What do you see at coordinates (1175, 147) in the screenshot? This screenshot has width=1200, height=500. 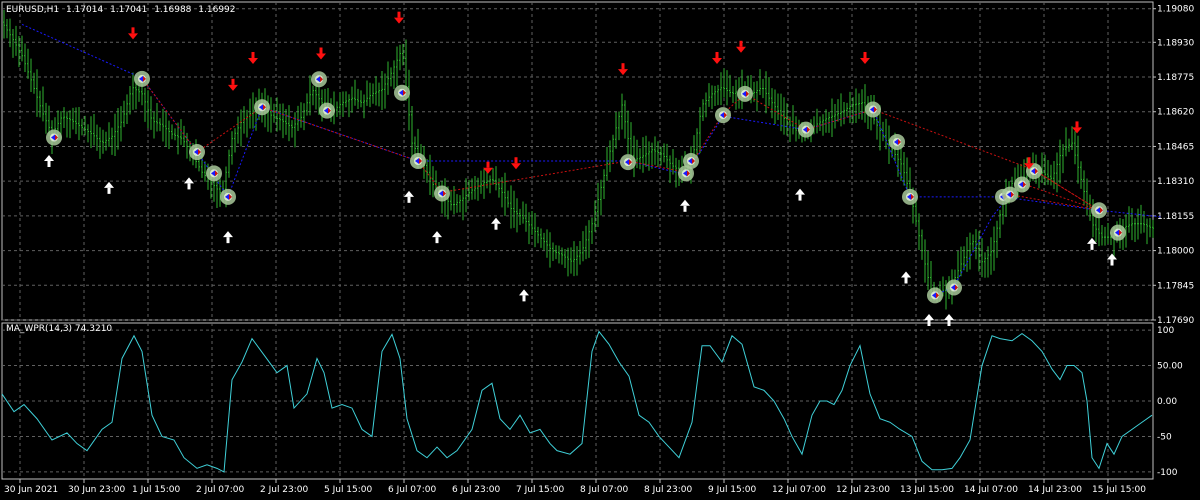 I see `price-axis-label: 1.18465` at bounding box center [1175, 147].